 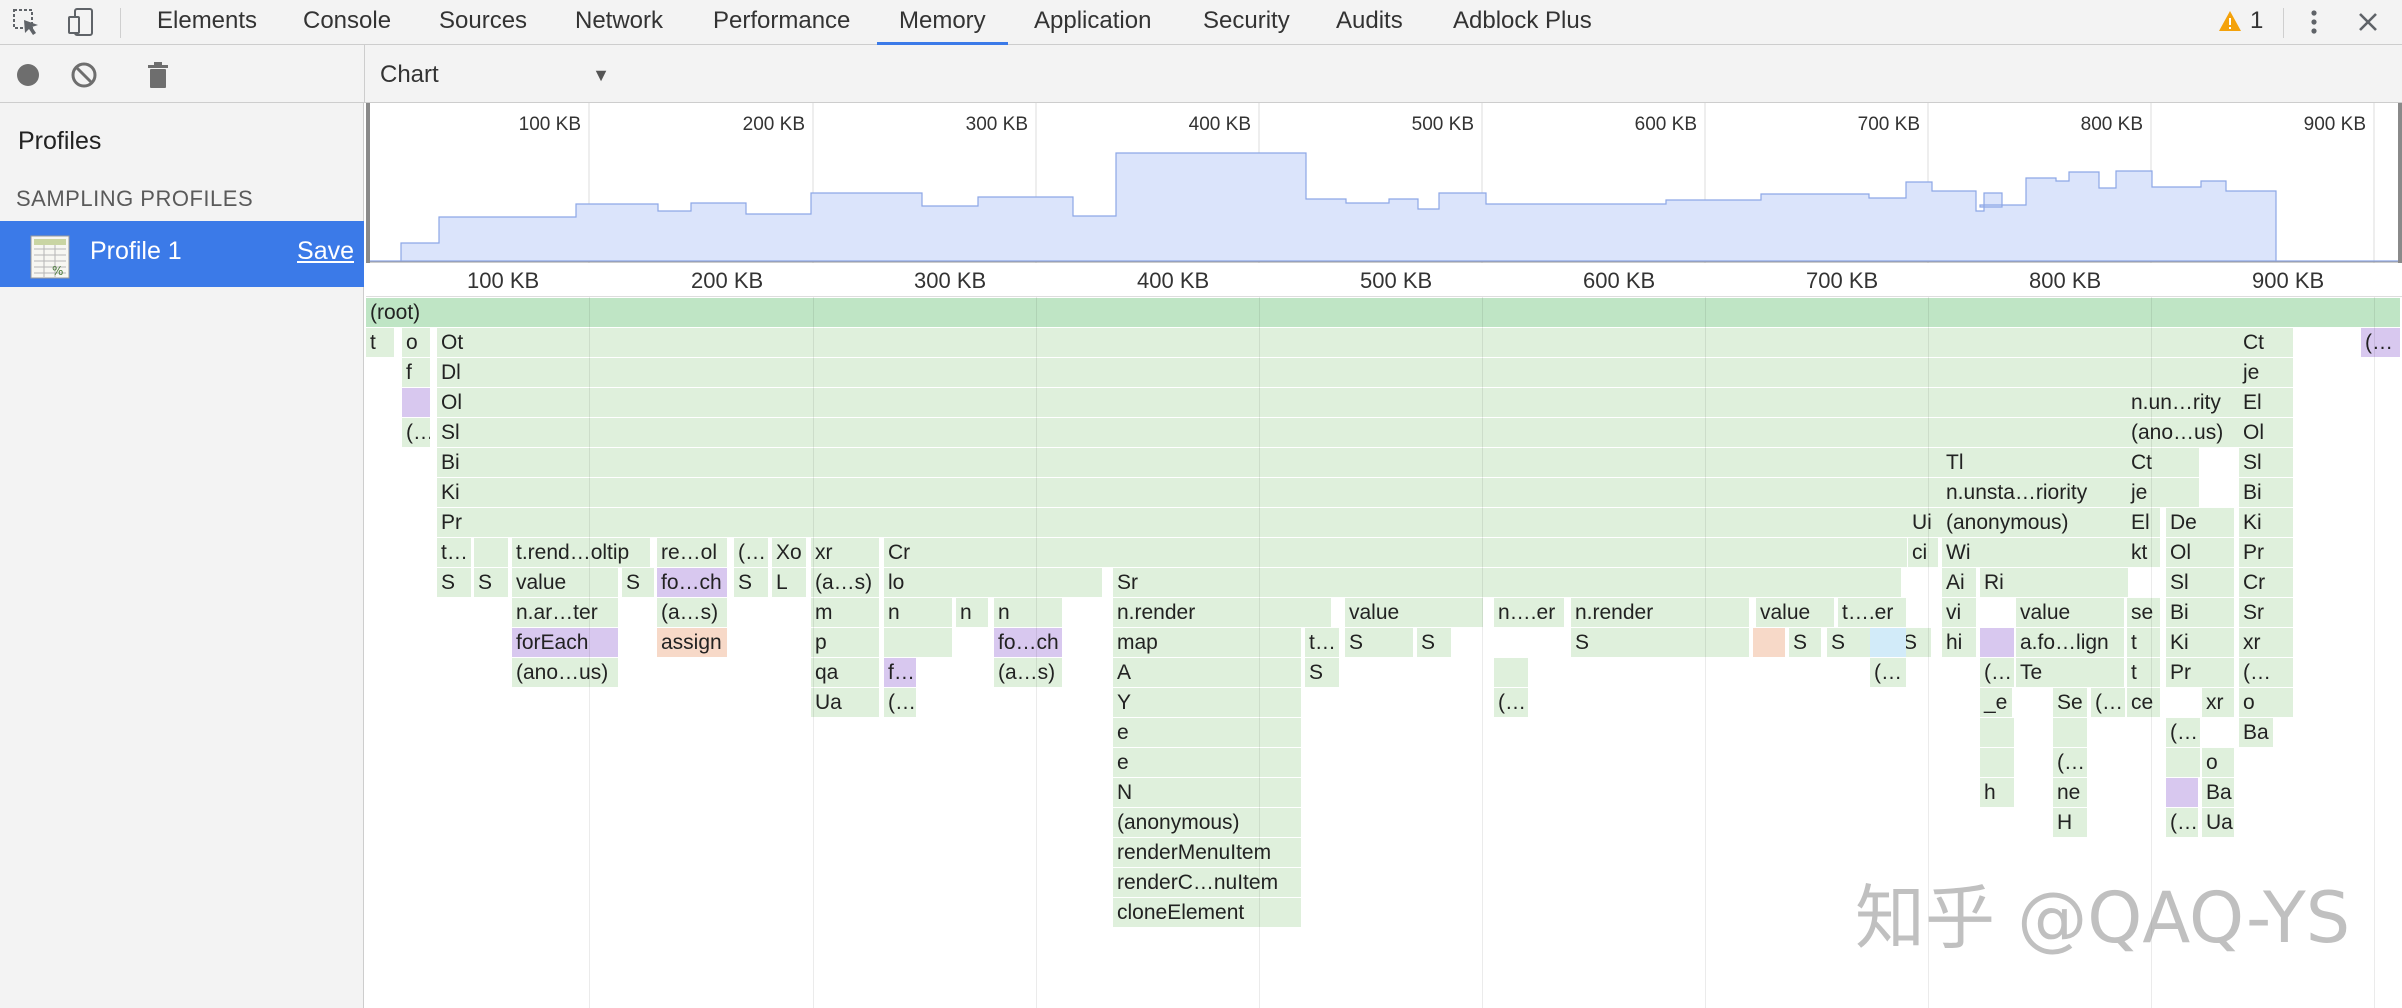 What do you see at coordinates (1207, 732) in the screenshot?
I see `flame-frame: e` at bounding box center [1207, 732].